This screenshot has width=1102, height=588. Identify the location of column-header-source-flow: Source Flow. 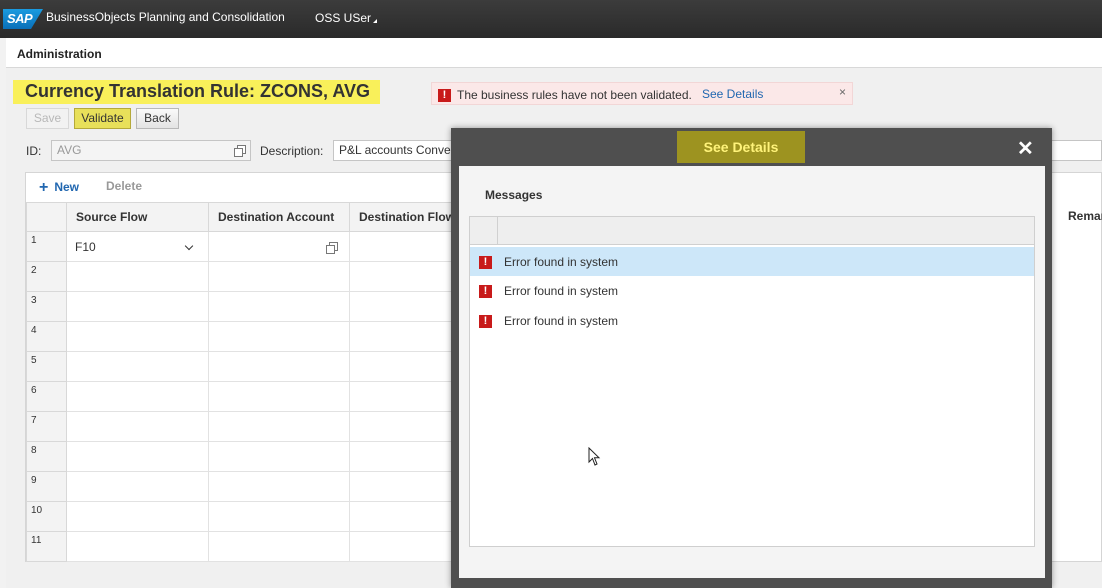
(137, 217).